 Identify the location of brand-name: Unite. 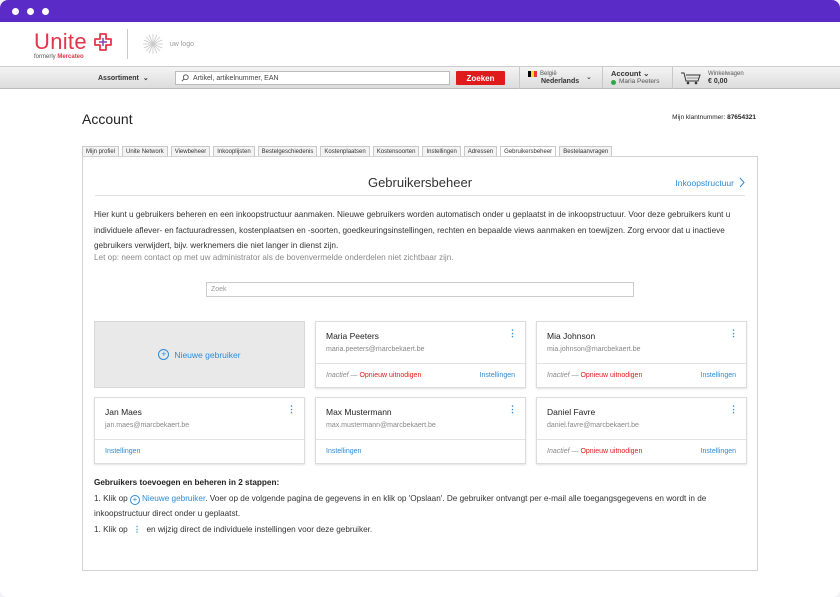
(60, 41).